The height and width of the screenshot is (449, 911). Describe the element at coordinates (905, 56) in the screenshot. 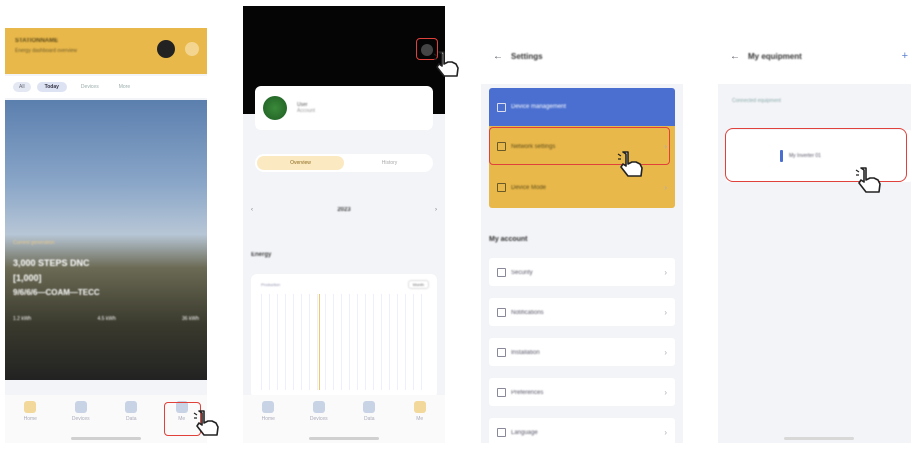

I see `plus-icon: +` at that location.